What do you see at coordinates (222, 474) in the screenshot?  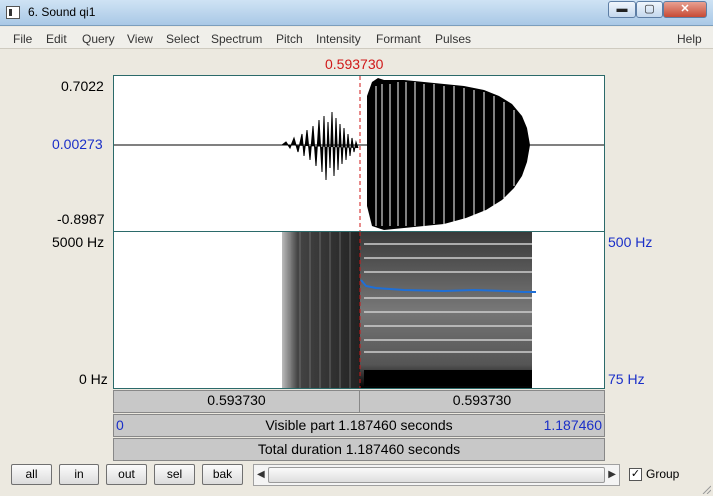 I see `zoom-back-button: bak` at bounding box center [222, 474].